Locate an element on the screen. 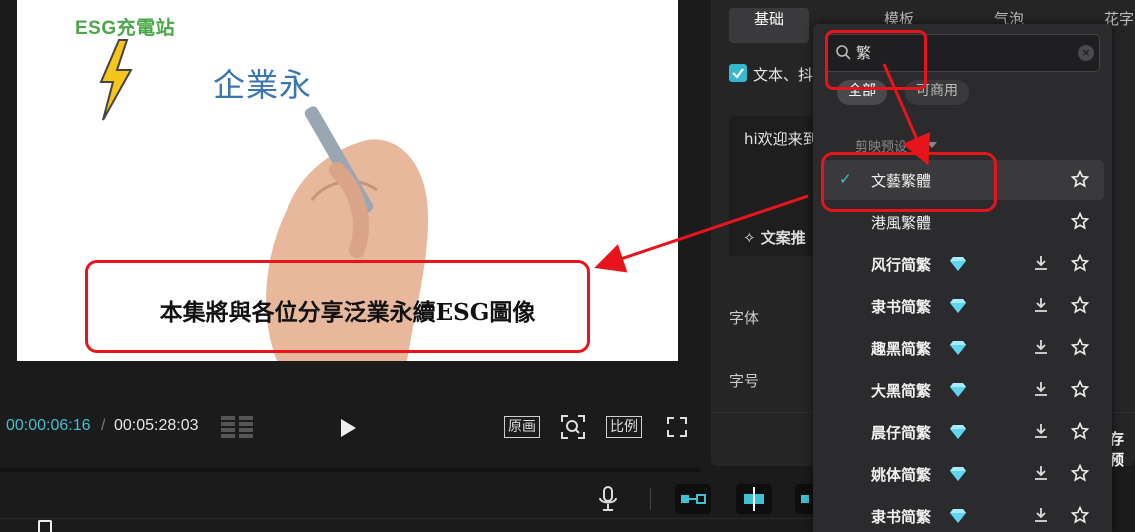 Image resolution: width=1135 pixels, height=532 pixels. font-list-item: 趣黑简繁 is located at coordinates (962, 348).